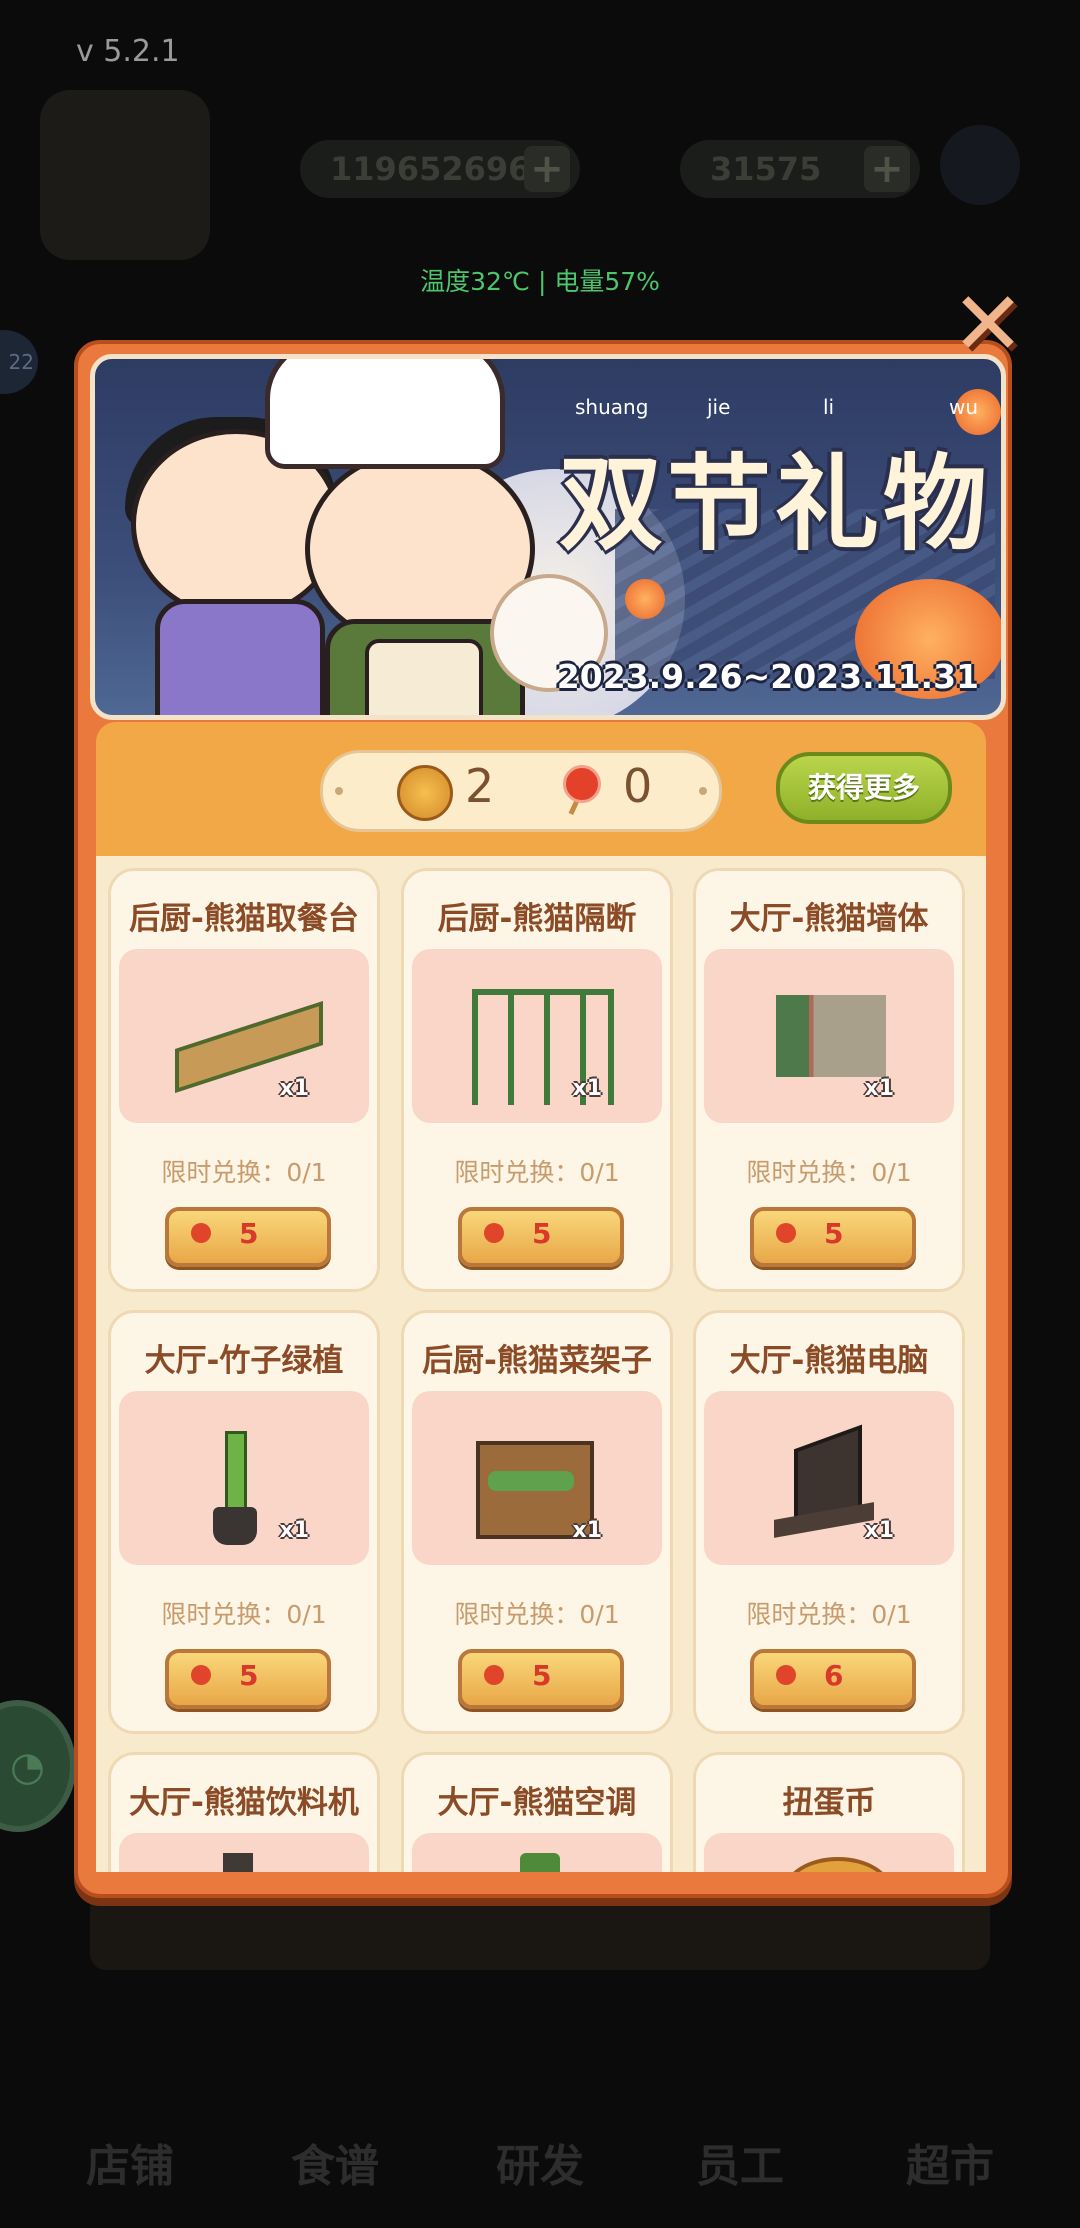  Describe the element at coordinates (244, 919) in the screenshot. I see `item-name: 后厨-熊猫取餐台` at that location.